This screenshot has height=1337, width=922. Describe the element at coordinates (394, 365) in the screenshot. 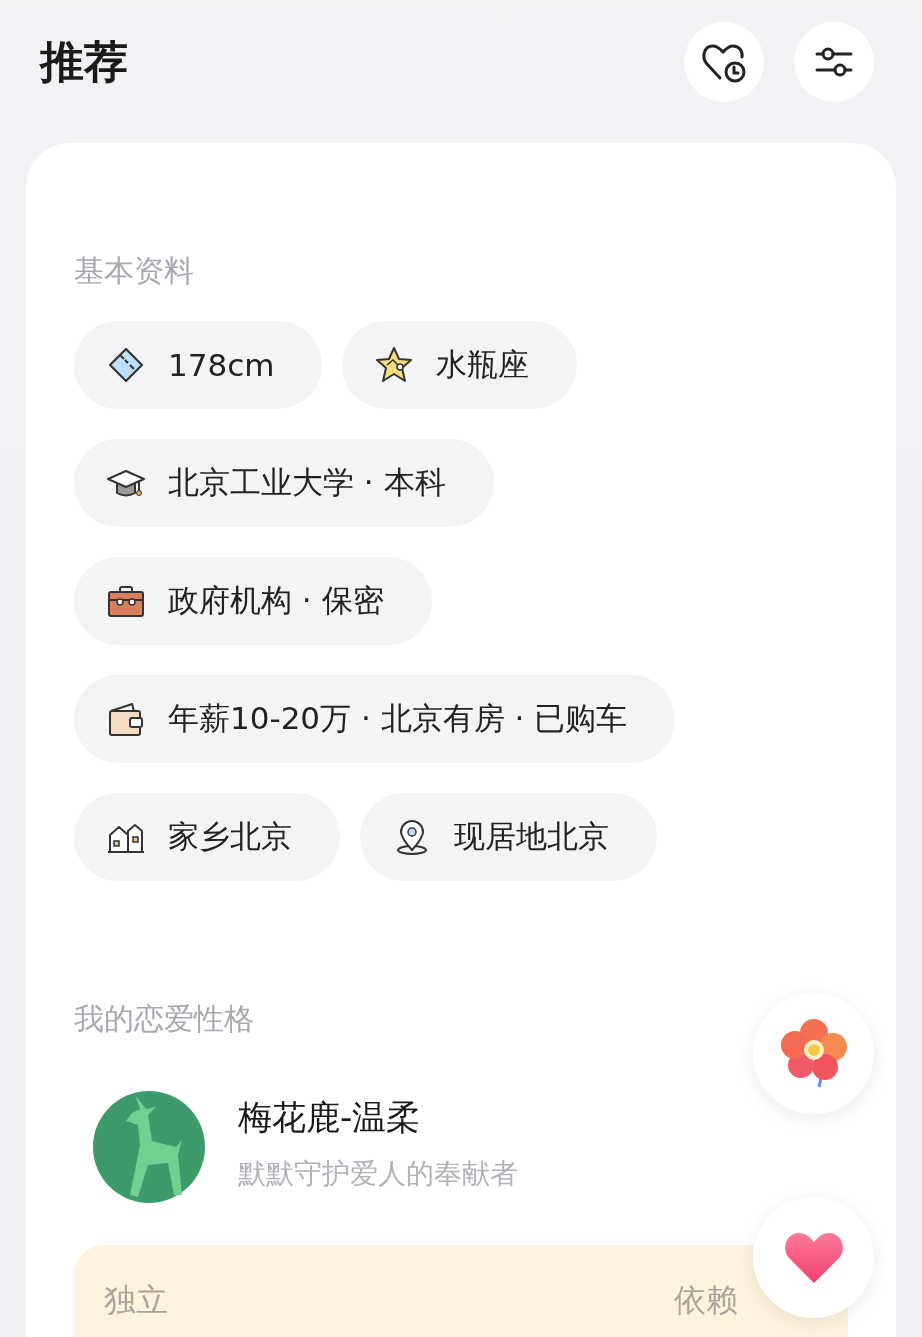

I see `star-icon` at that location.